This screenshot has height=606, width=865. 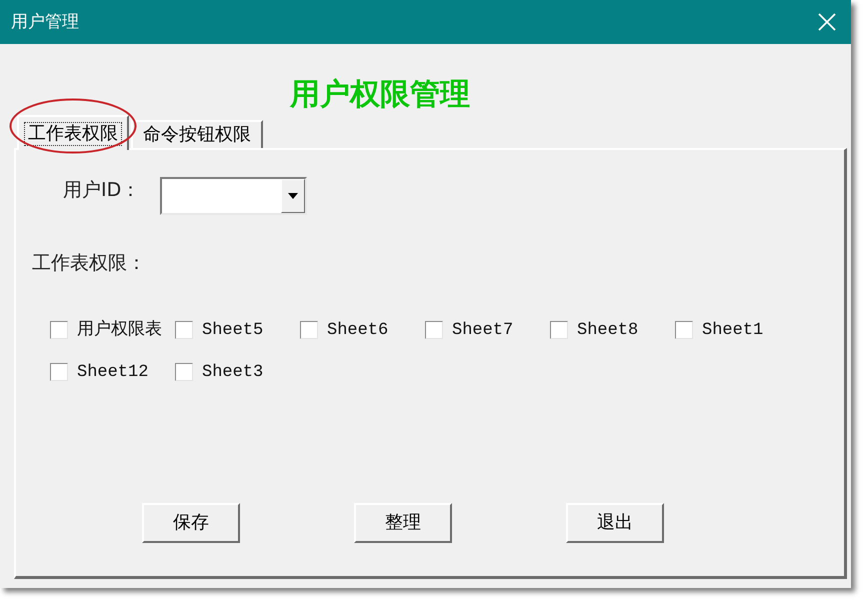 I want to click on checkbox-label: Sheet1, so click(x=733, y=330).